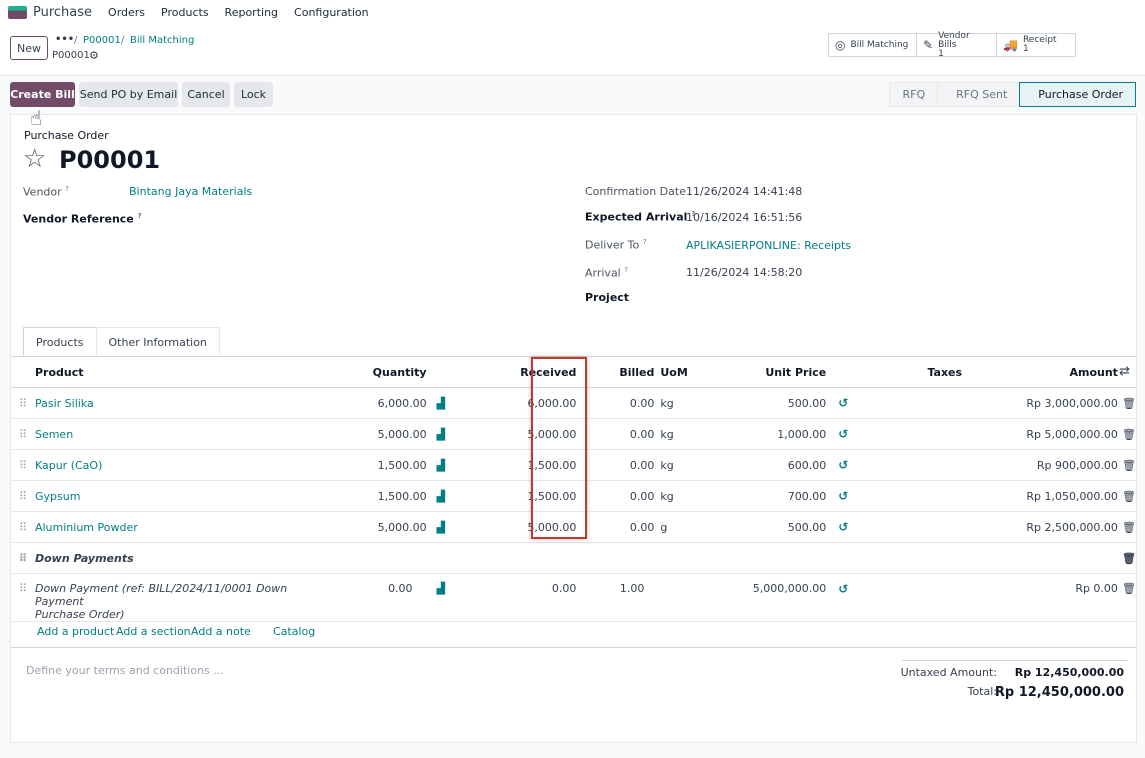  Describe the element at coordinates (1040, 372) in the screenshot. I see `col-amount: Amount` at that location.